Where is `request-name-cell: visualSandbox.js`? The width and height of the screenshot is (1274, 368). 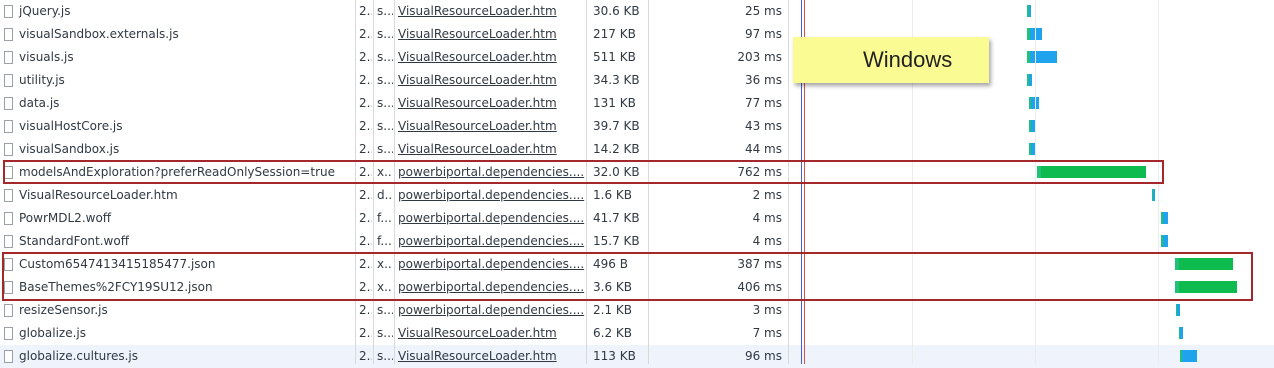 request-name-cell: visualSandbox.js is located at coordinates (176, 149).